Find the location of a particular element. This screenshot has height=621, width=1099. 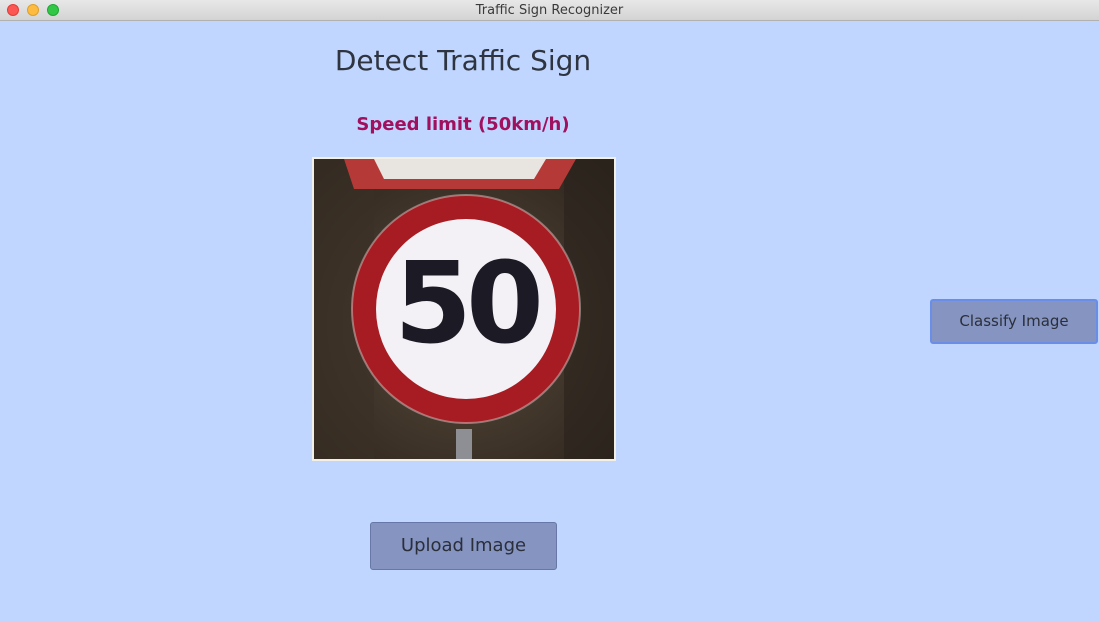

window-title: Traffic Sign Recognizer is located at coordinates (549, 10).